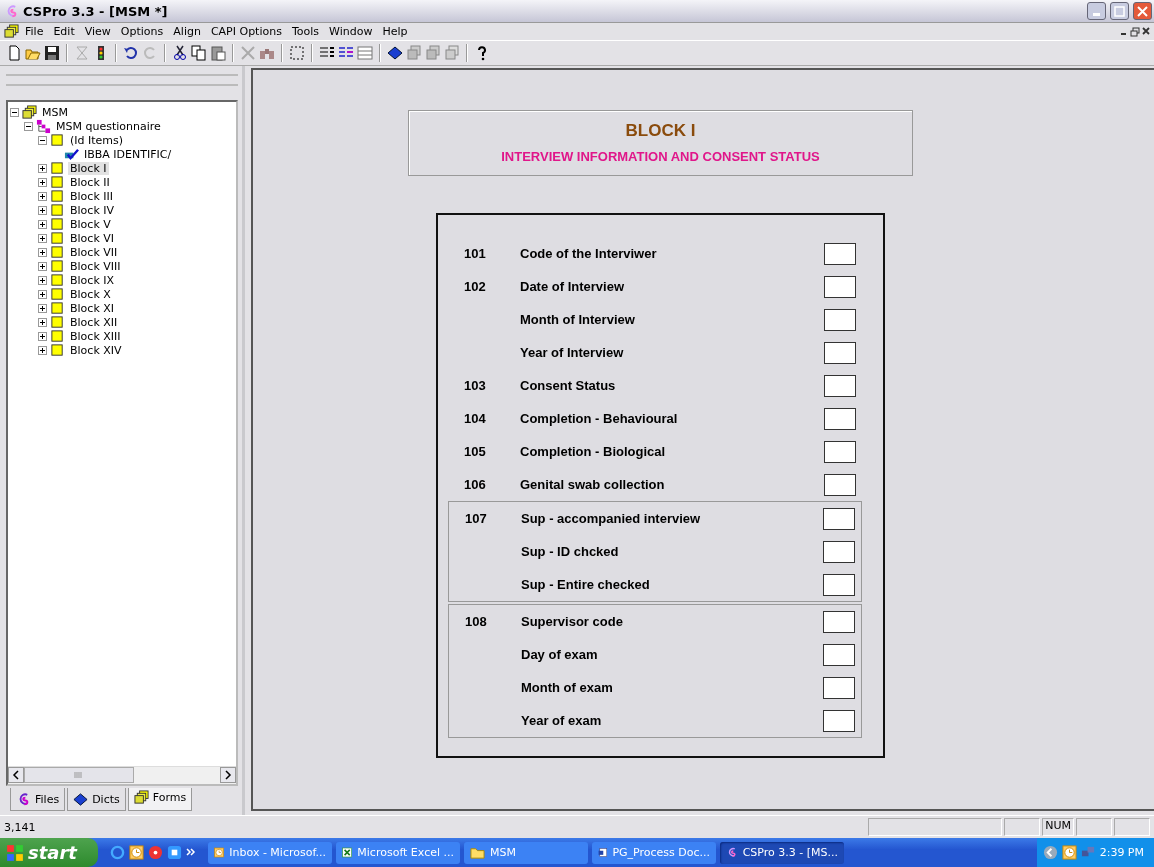 This screenshot has height=867, width=1154. What do you see at coordinates (572, 286) in the screenshot?
I see `field-label: Date of Interview` at bounding box center [572, 286].